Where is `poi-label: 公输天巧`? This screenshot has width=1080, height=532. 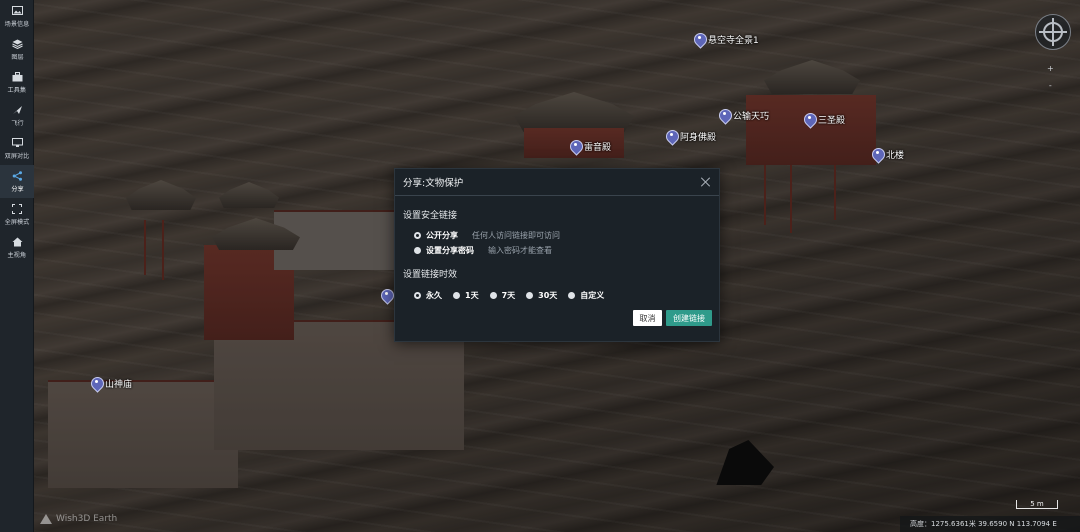
poi-label: 公输天巧 is located at coordinates (751, 117).